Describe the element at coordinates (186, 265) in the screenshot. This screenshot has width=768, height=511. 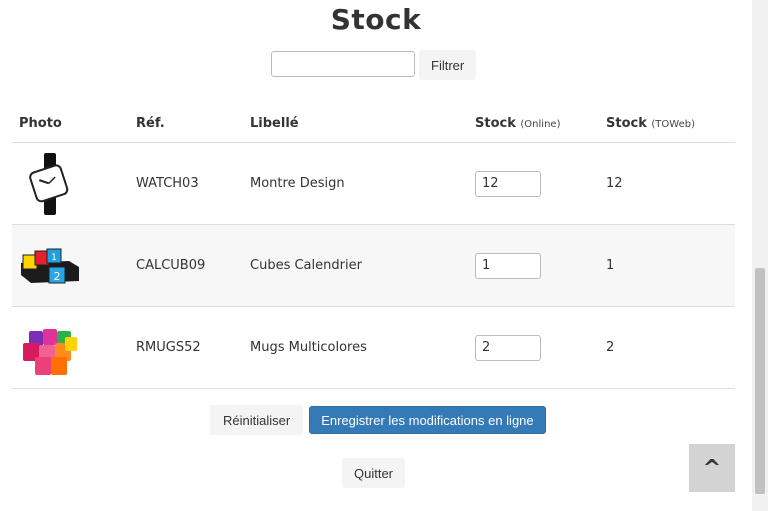
I see `ref-cell: CALCUB09` at that location.